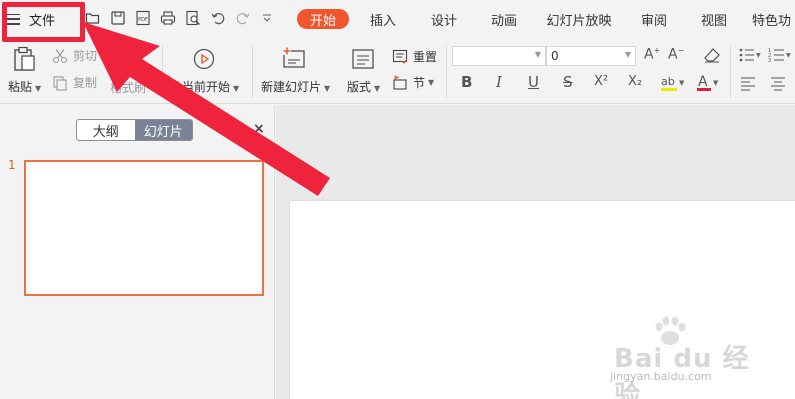  What do you see at coordinates (206, 109) in the screenshot?
I see `annotation-arrow` at bounding box center [206, 109].